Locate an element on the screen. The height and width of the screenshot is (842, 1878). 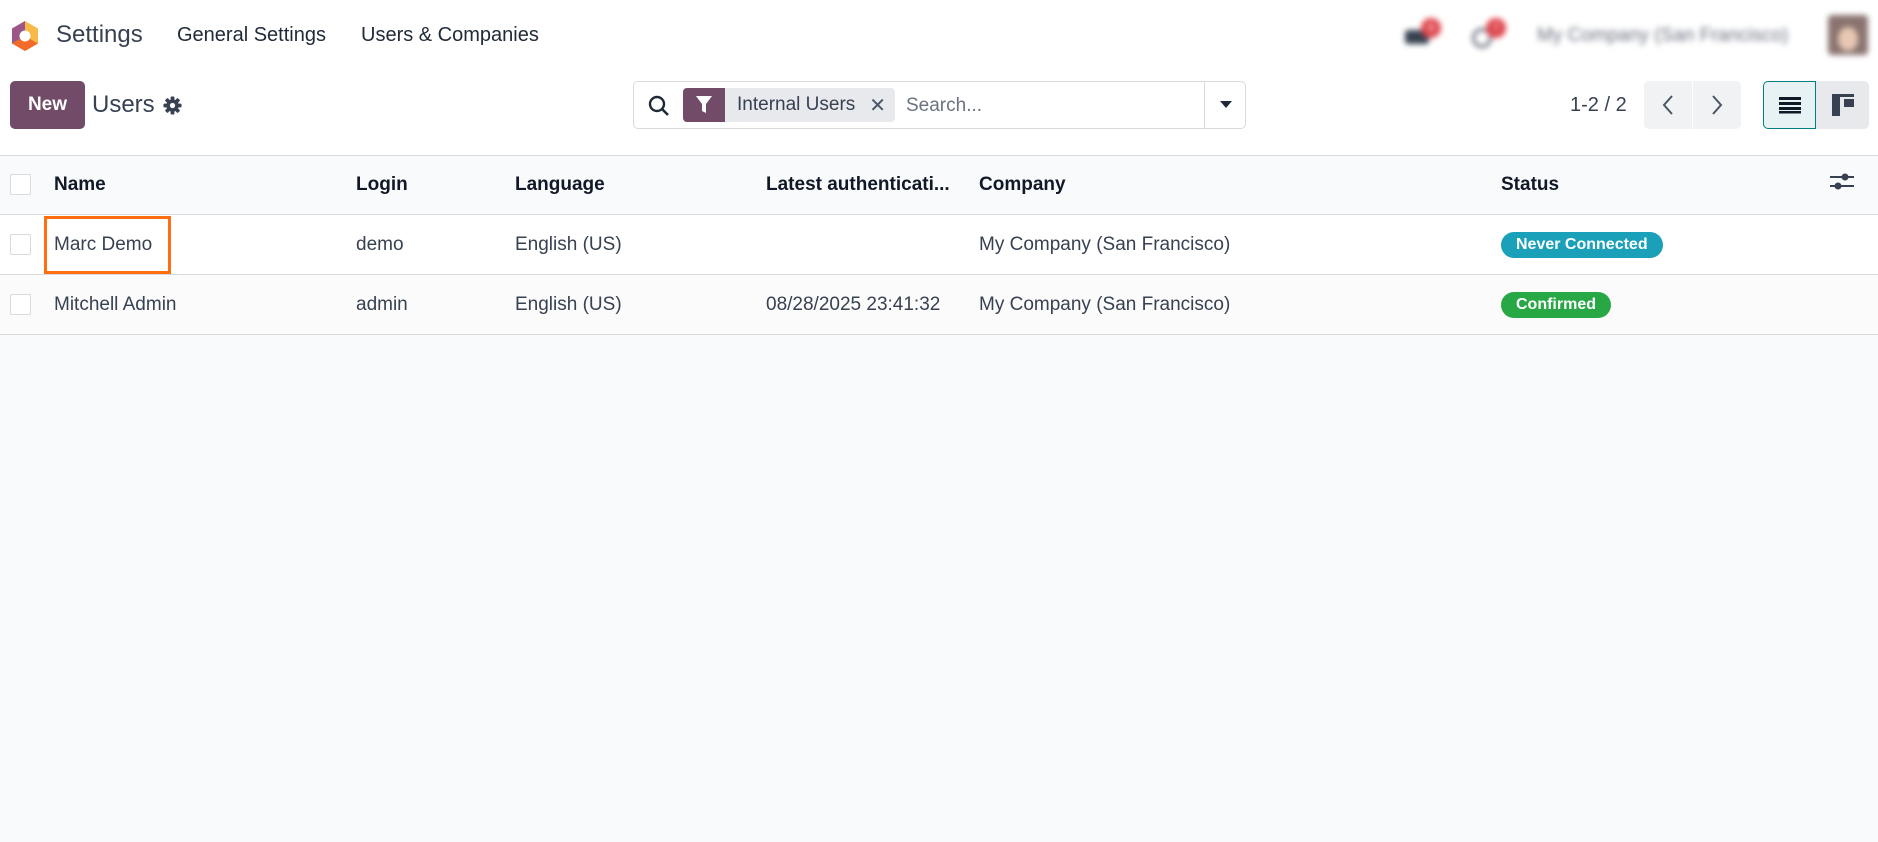
filter-icon is located at coordinates (704, 105).